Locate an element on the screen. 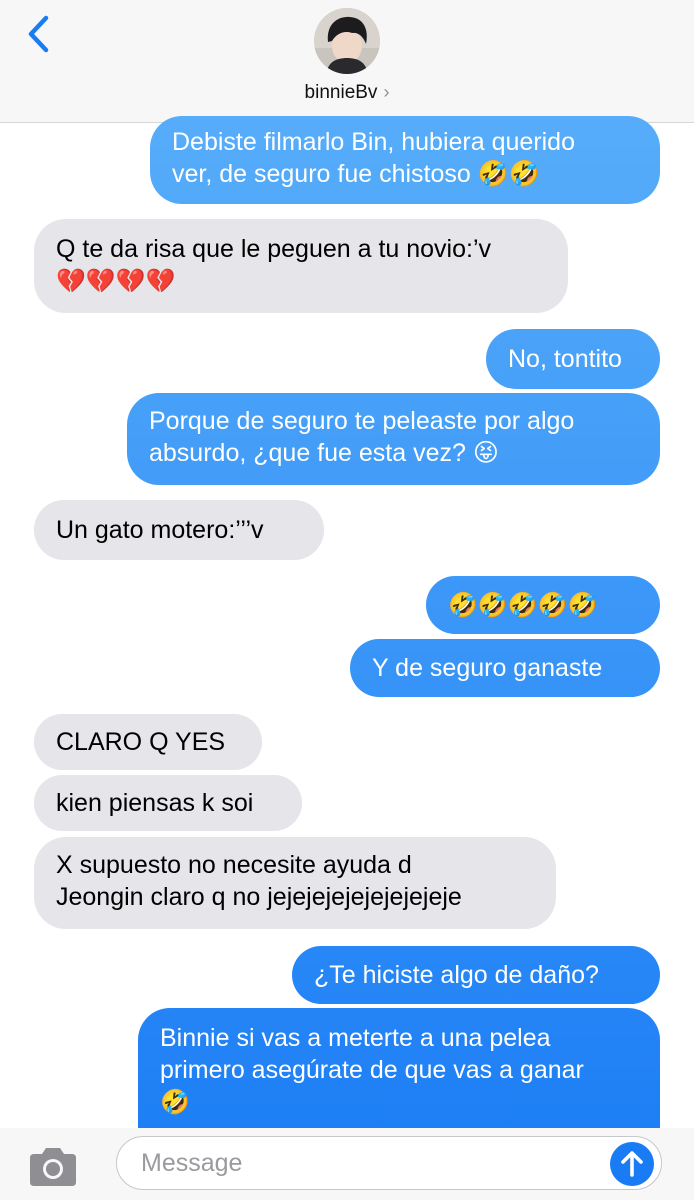 The image size is (694, 1200). camera-button is located at coordinates (53, 1167).